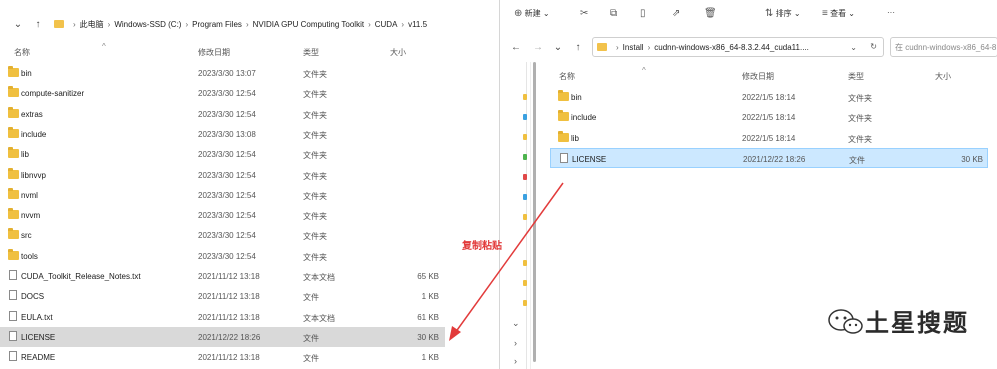  Describe the element at coordinates (917, 323) in the screenshot. I see `watermark-text: 土星搜题` at that location.